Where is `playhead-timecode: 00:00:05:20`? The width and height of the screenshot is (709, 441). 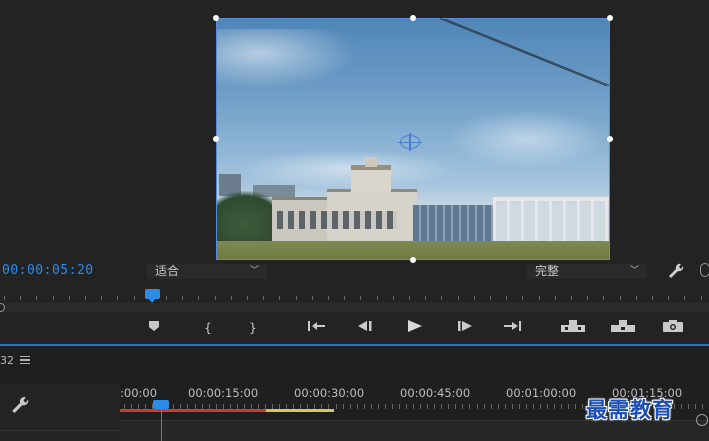 playhead-timecode: 00:00:05:20 is located at coordinates (48, 270).